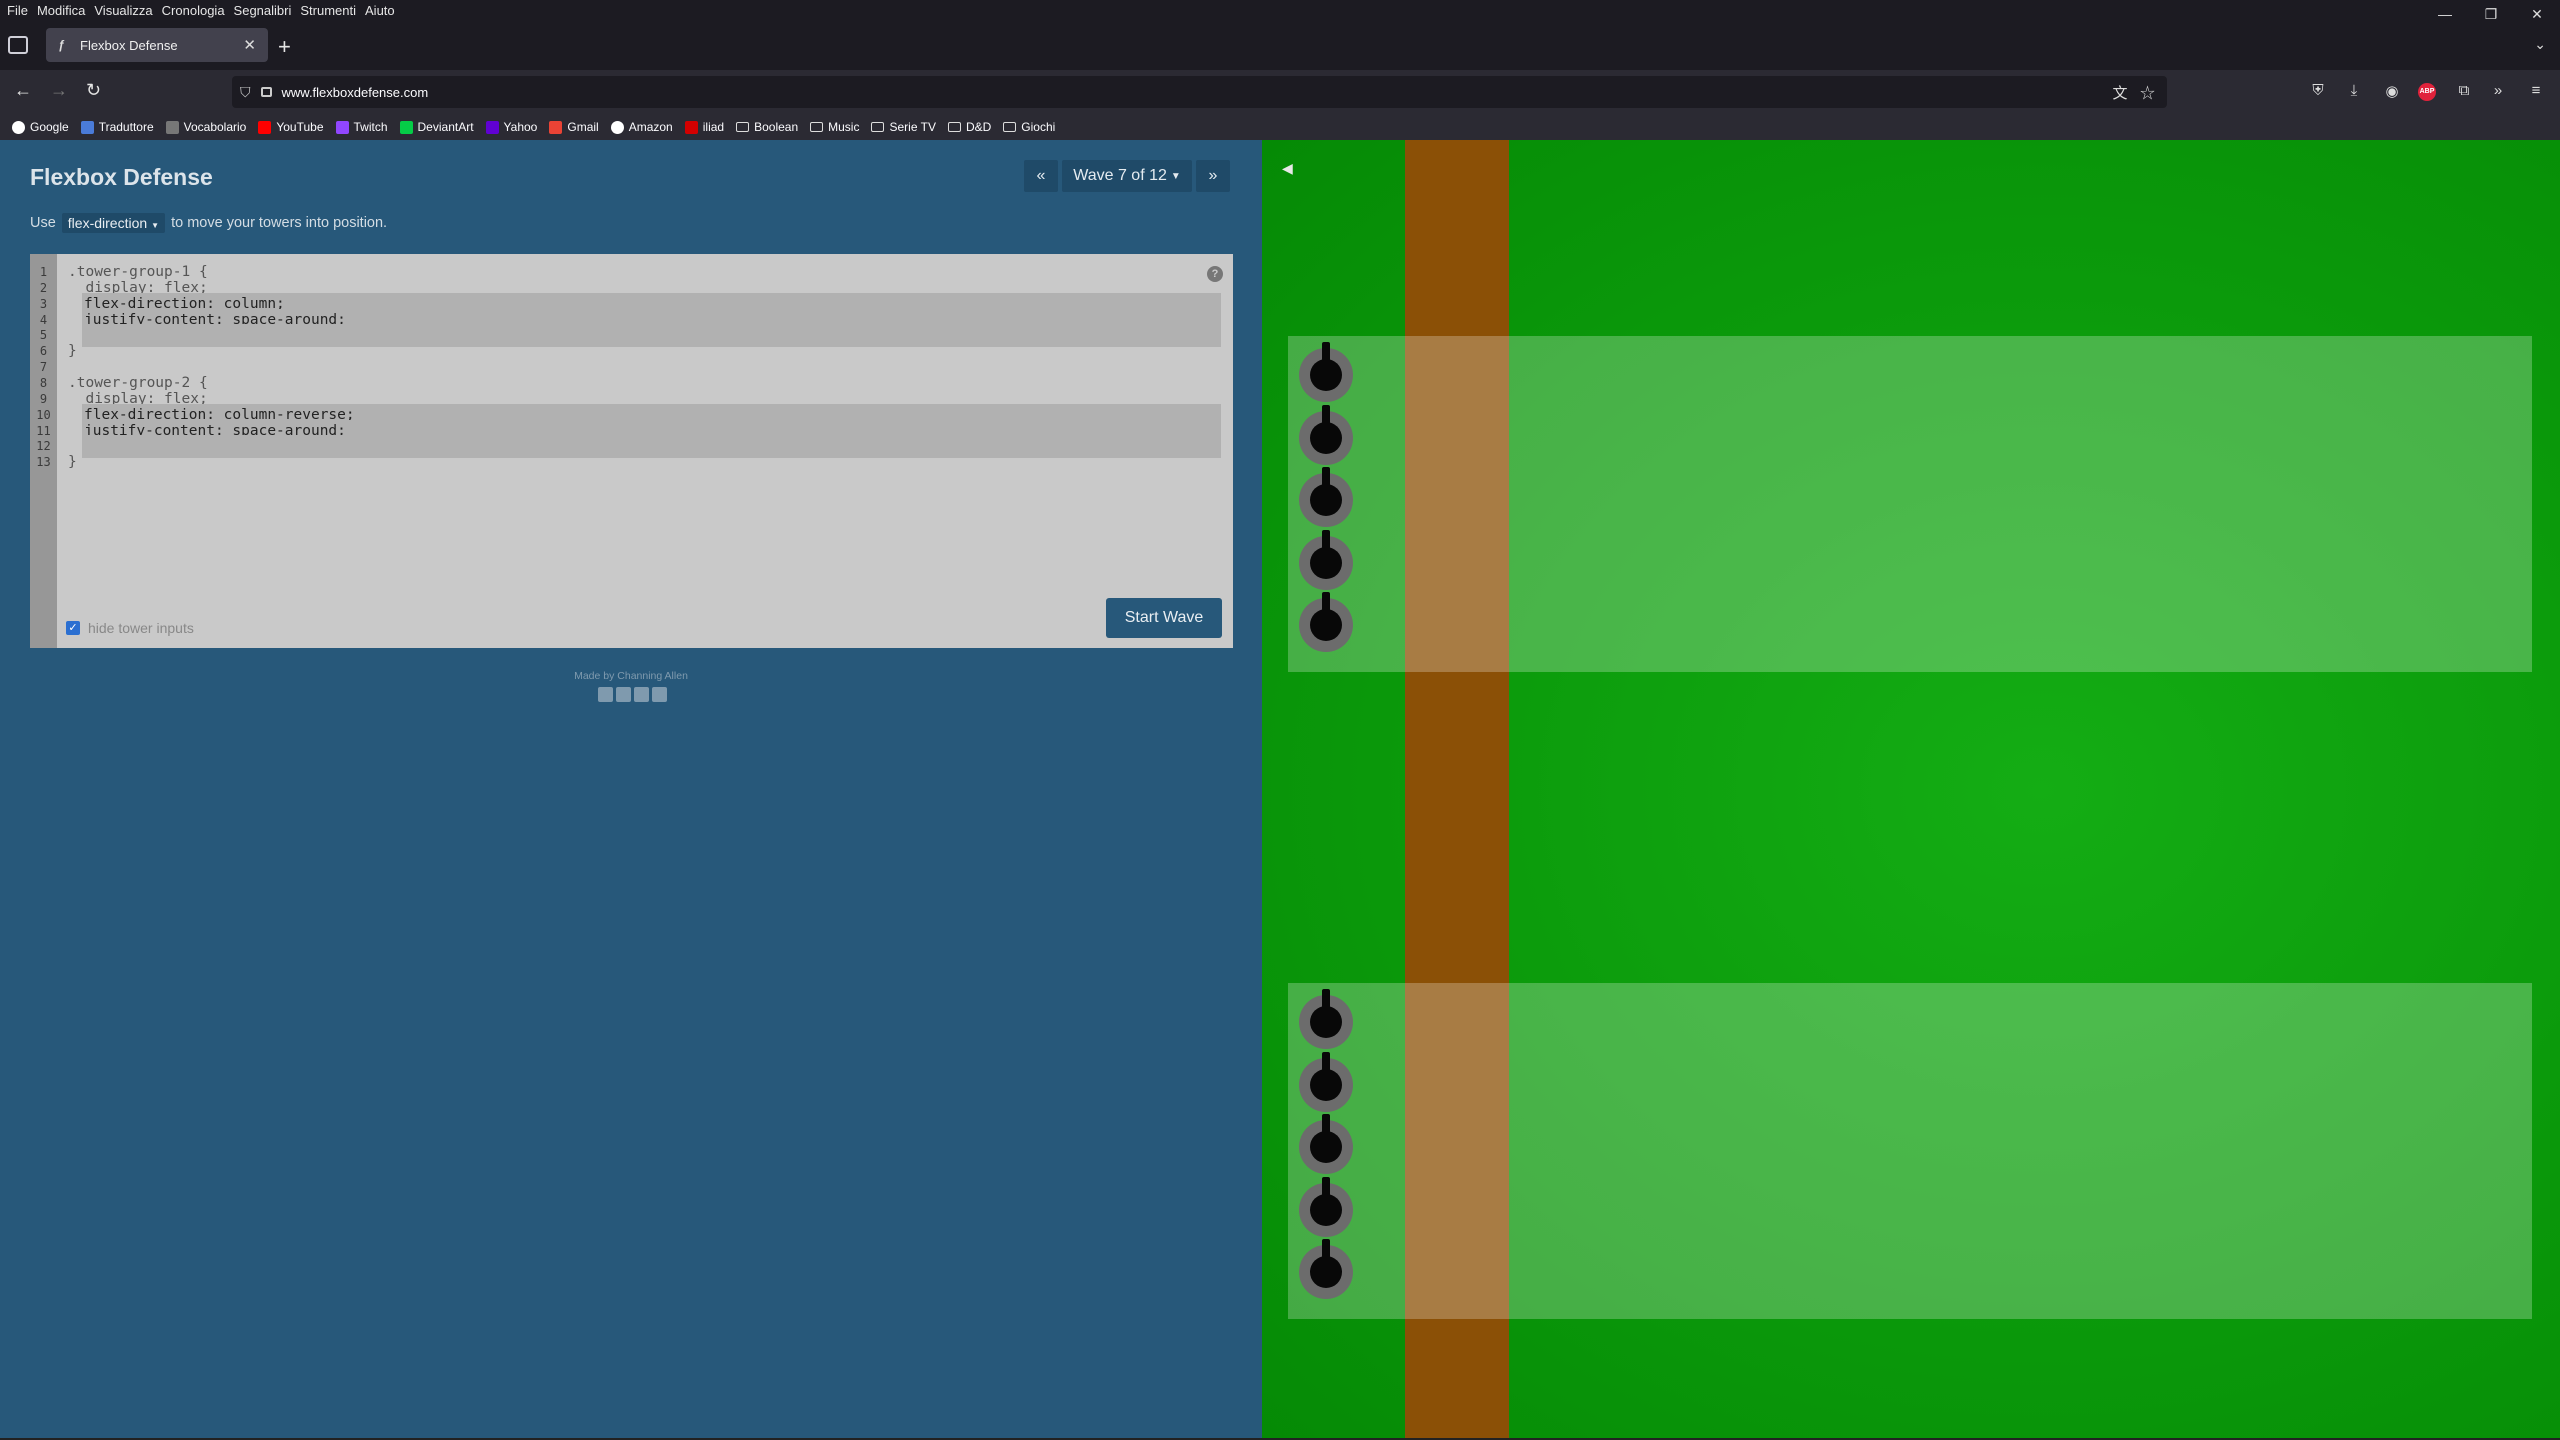  Describe the element at coordinates (1029, 127) in the screenshot. I see `bookmark-giochi: Giochi` at that location.